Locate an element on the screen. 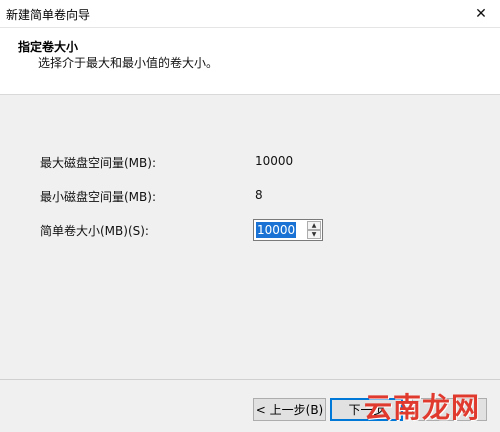  watermark-logo: 云南龙网 is located at coordinates (422, 407).